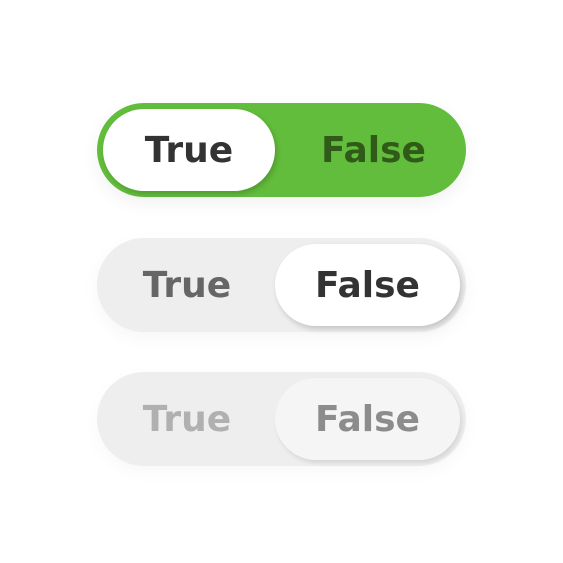 The height and width of the screenshot is (563, 563). Describe the element at coordinates (367, 419) in the screenshot. I see `toggle-3-false-option: False` at that location.